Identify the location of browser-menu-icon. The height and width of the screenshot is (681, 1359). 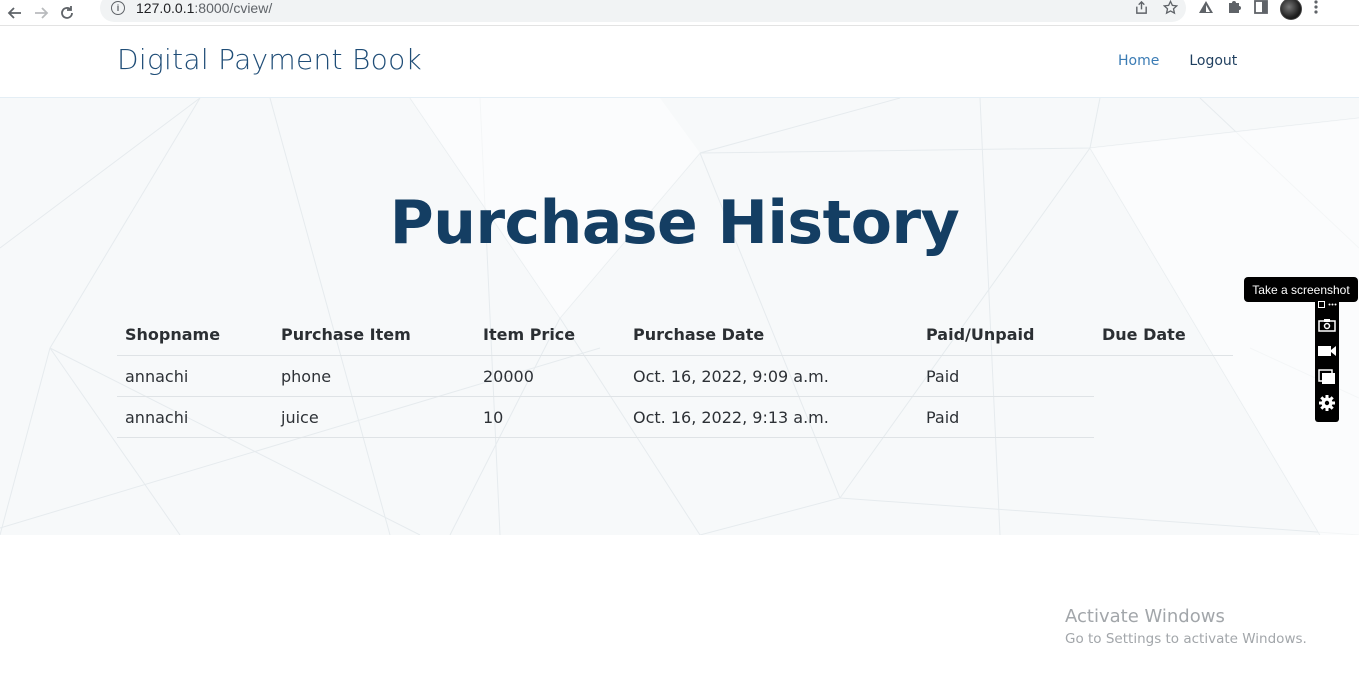
(1316, 9).